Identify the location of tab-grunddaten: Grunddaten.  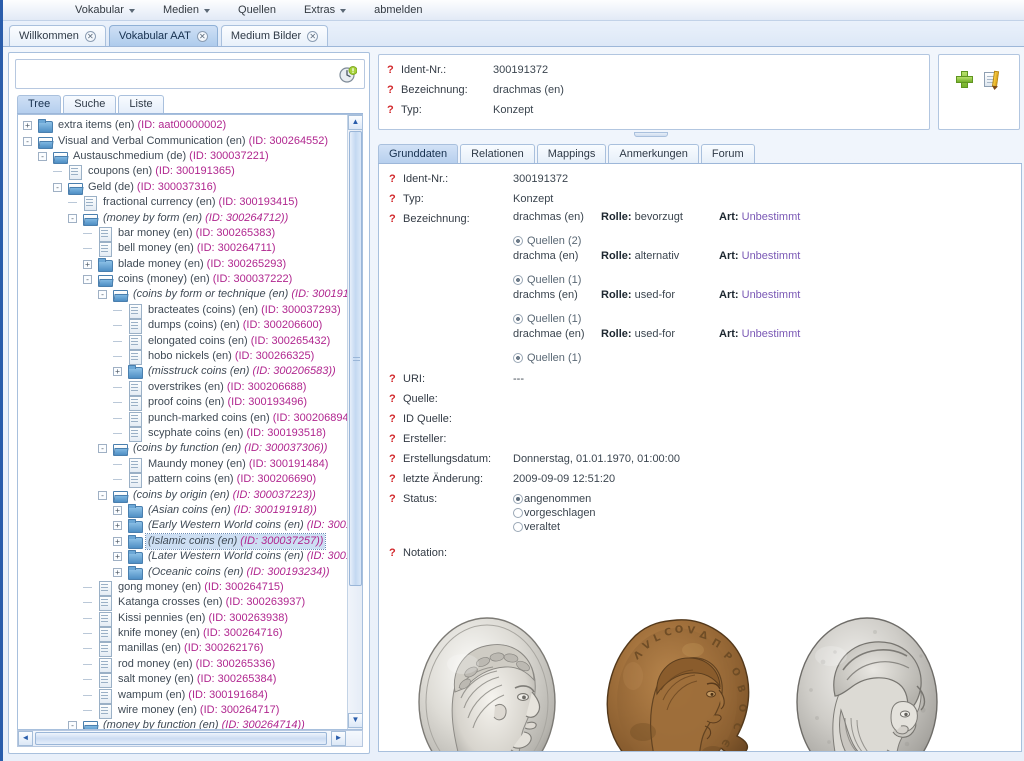
(418, 153).